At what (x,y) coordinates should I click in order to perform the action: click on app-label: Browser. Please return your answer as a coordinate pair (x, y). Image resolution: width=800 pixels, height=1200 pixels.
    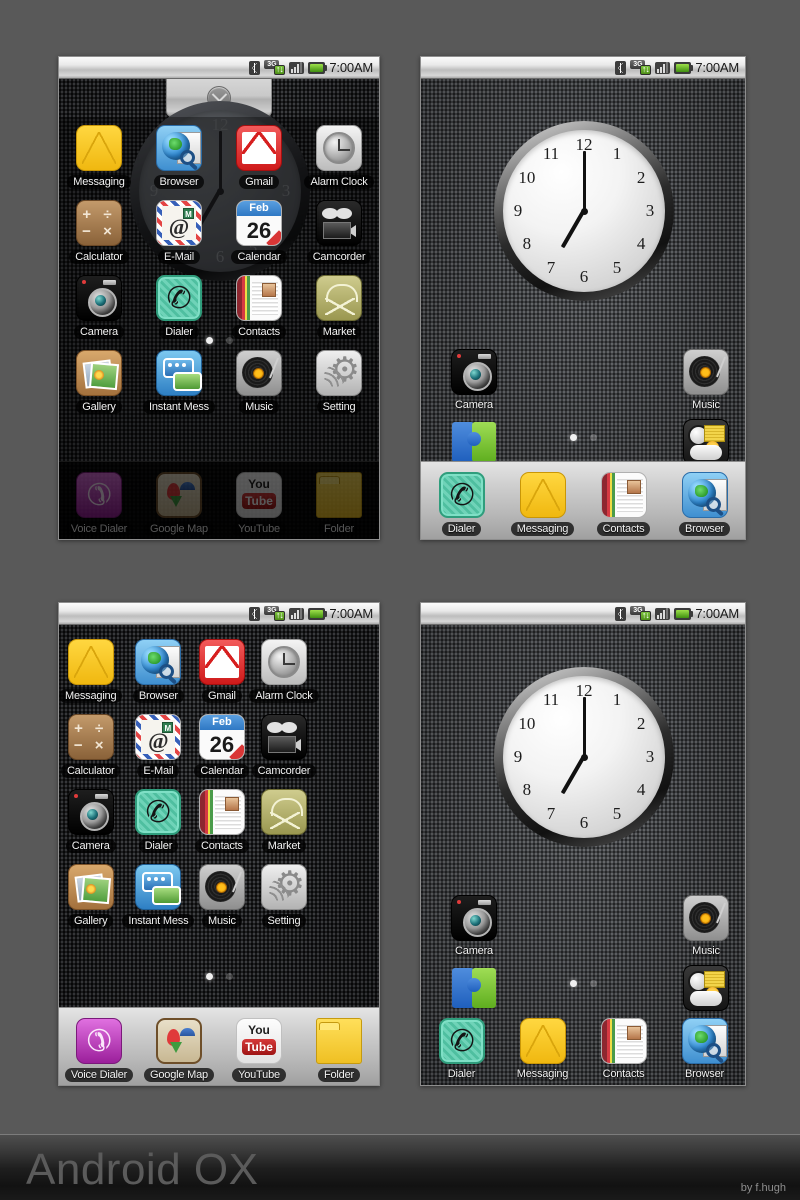
    Looking at the image, I should click on (704, 528).